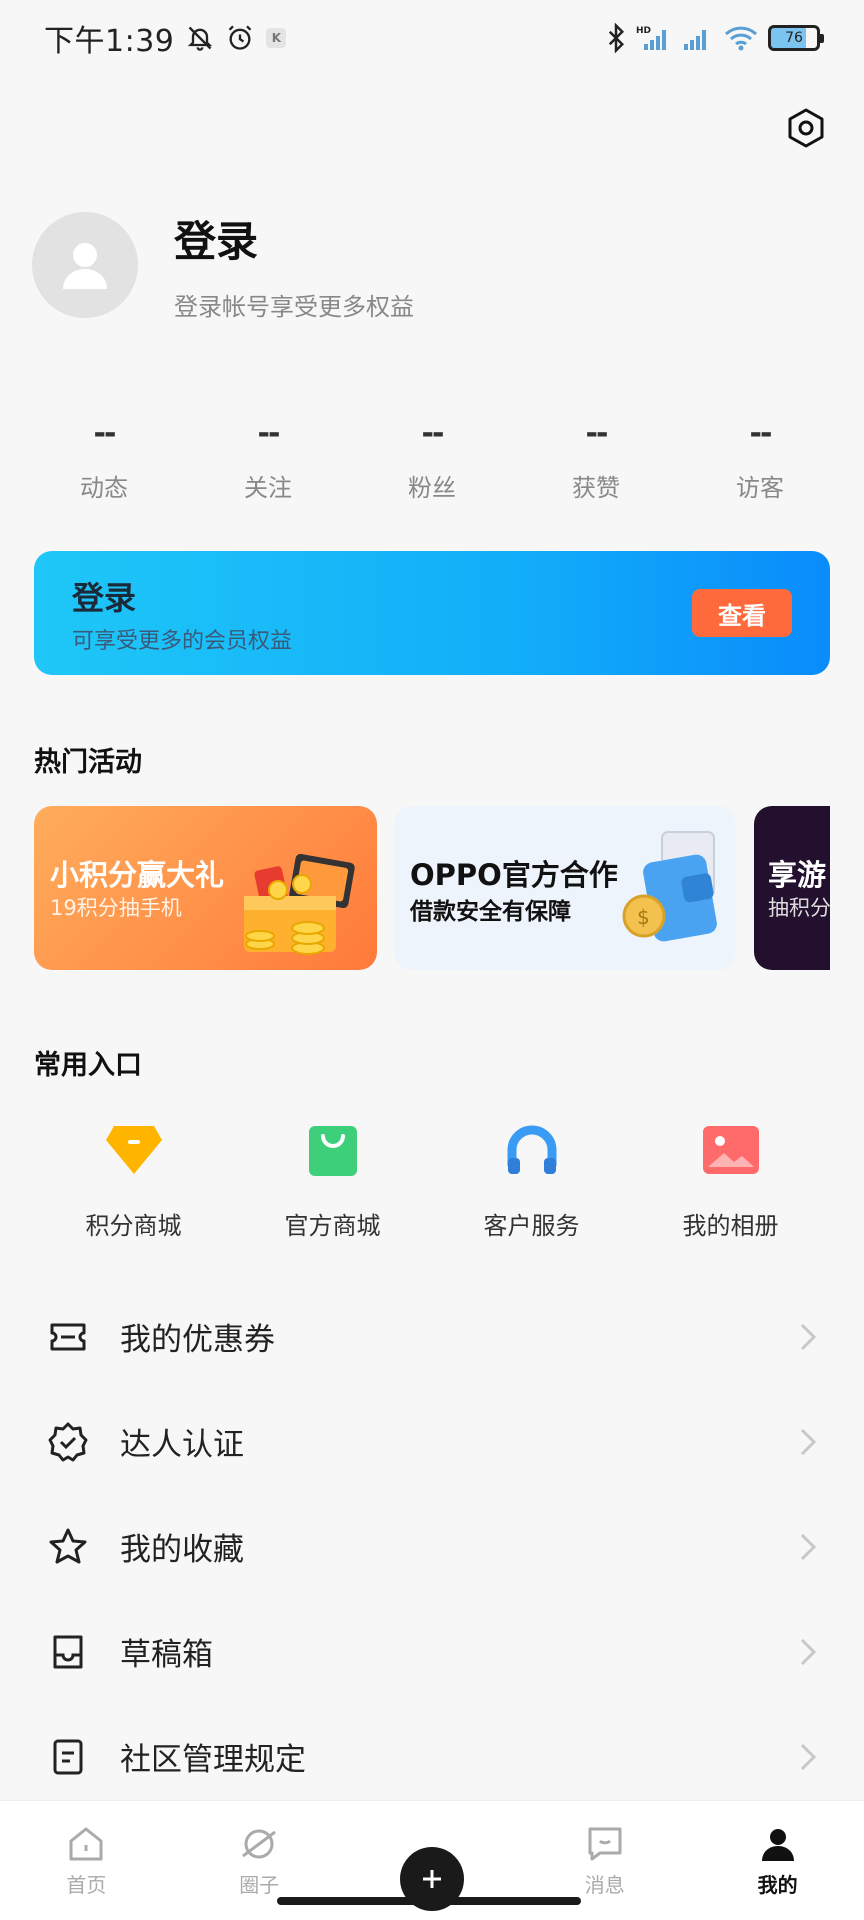 This screenshot has height=1920, width=864. Describe the element at coordinates (669, 886) in the screenshot. I see `wallet-illustration: $` at that location.